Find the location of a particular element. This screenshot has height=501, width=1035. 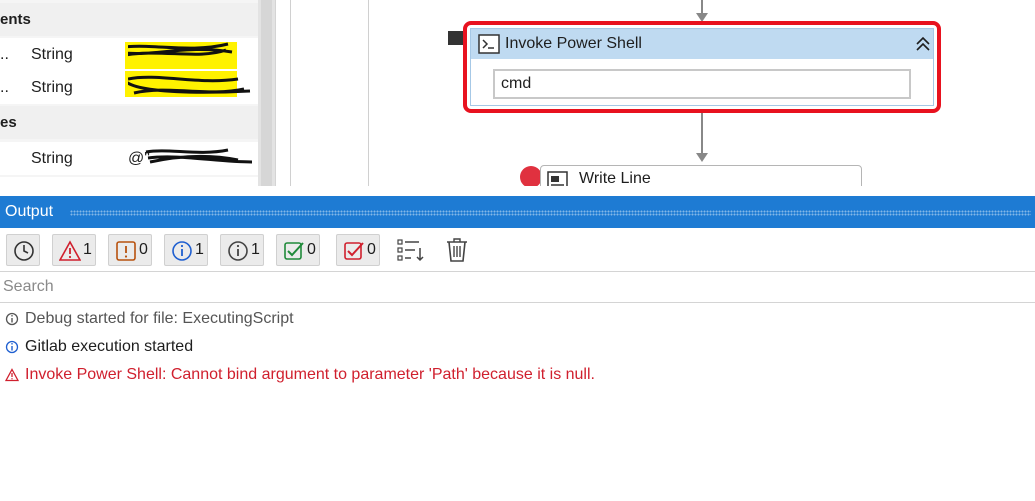

powershell-icon is located at coordinates (489, 44).